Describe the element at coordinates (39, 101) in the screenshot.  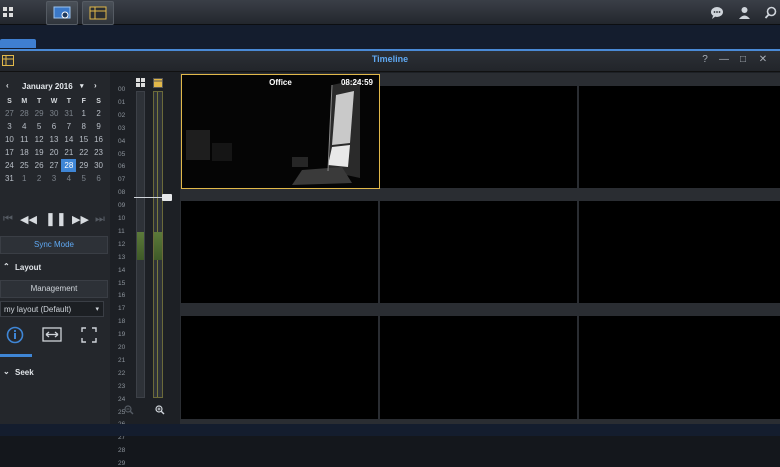
I see `weekday-header: T` at that location.